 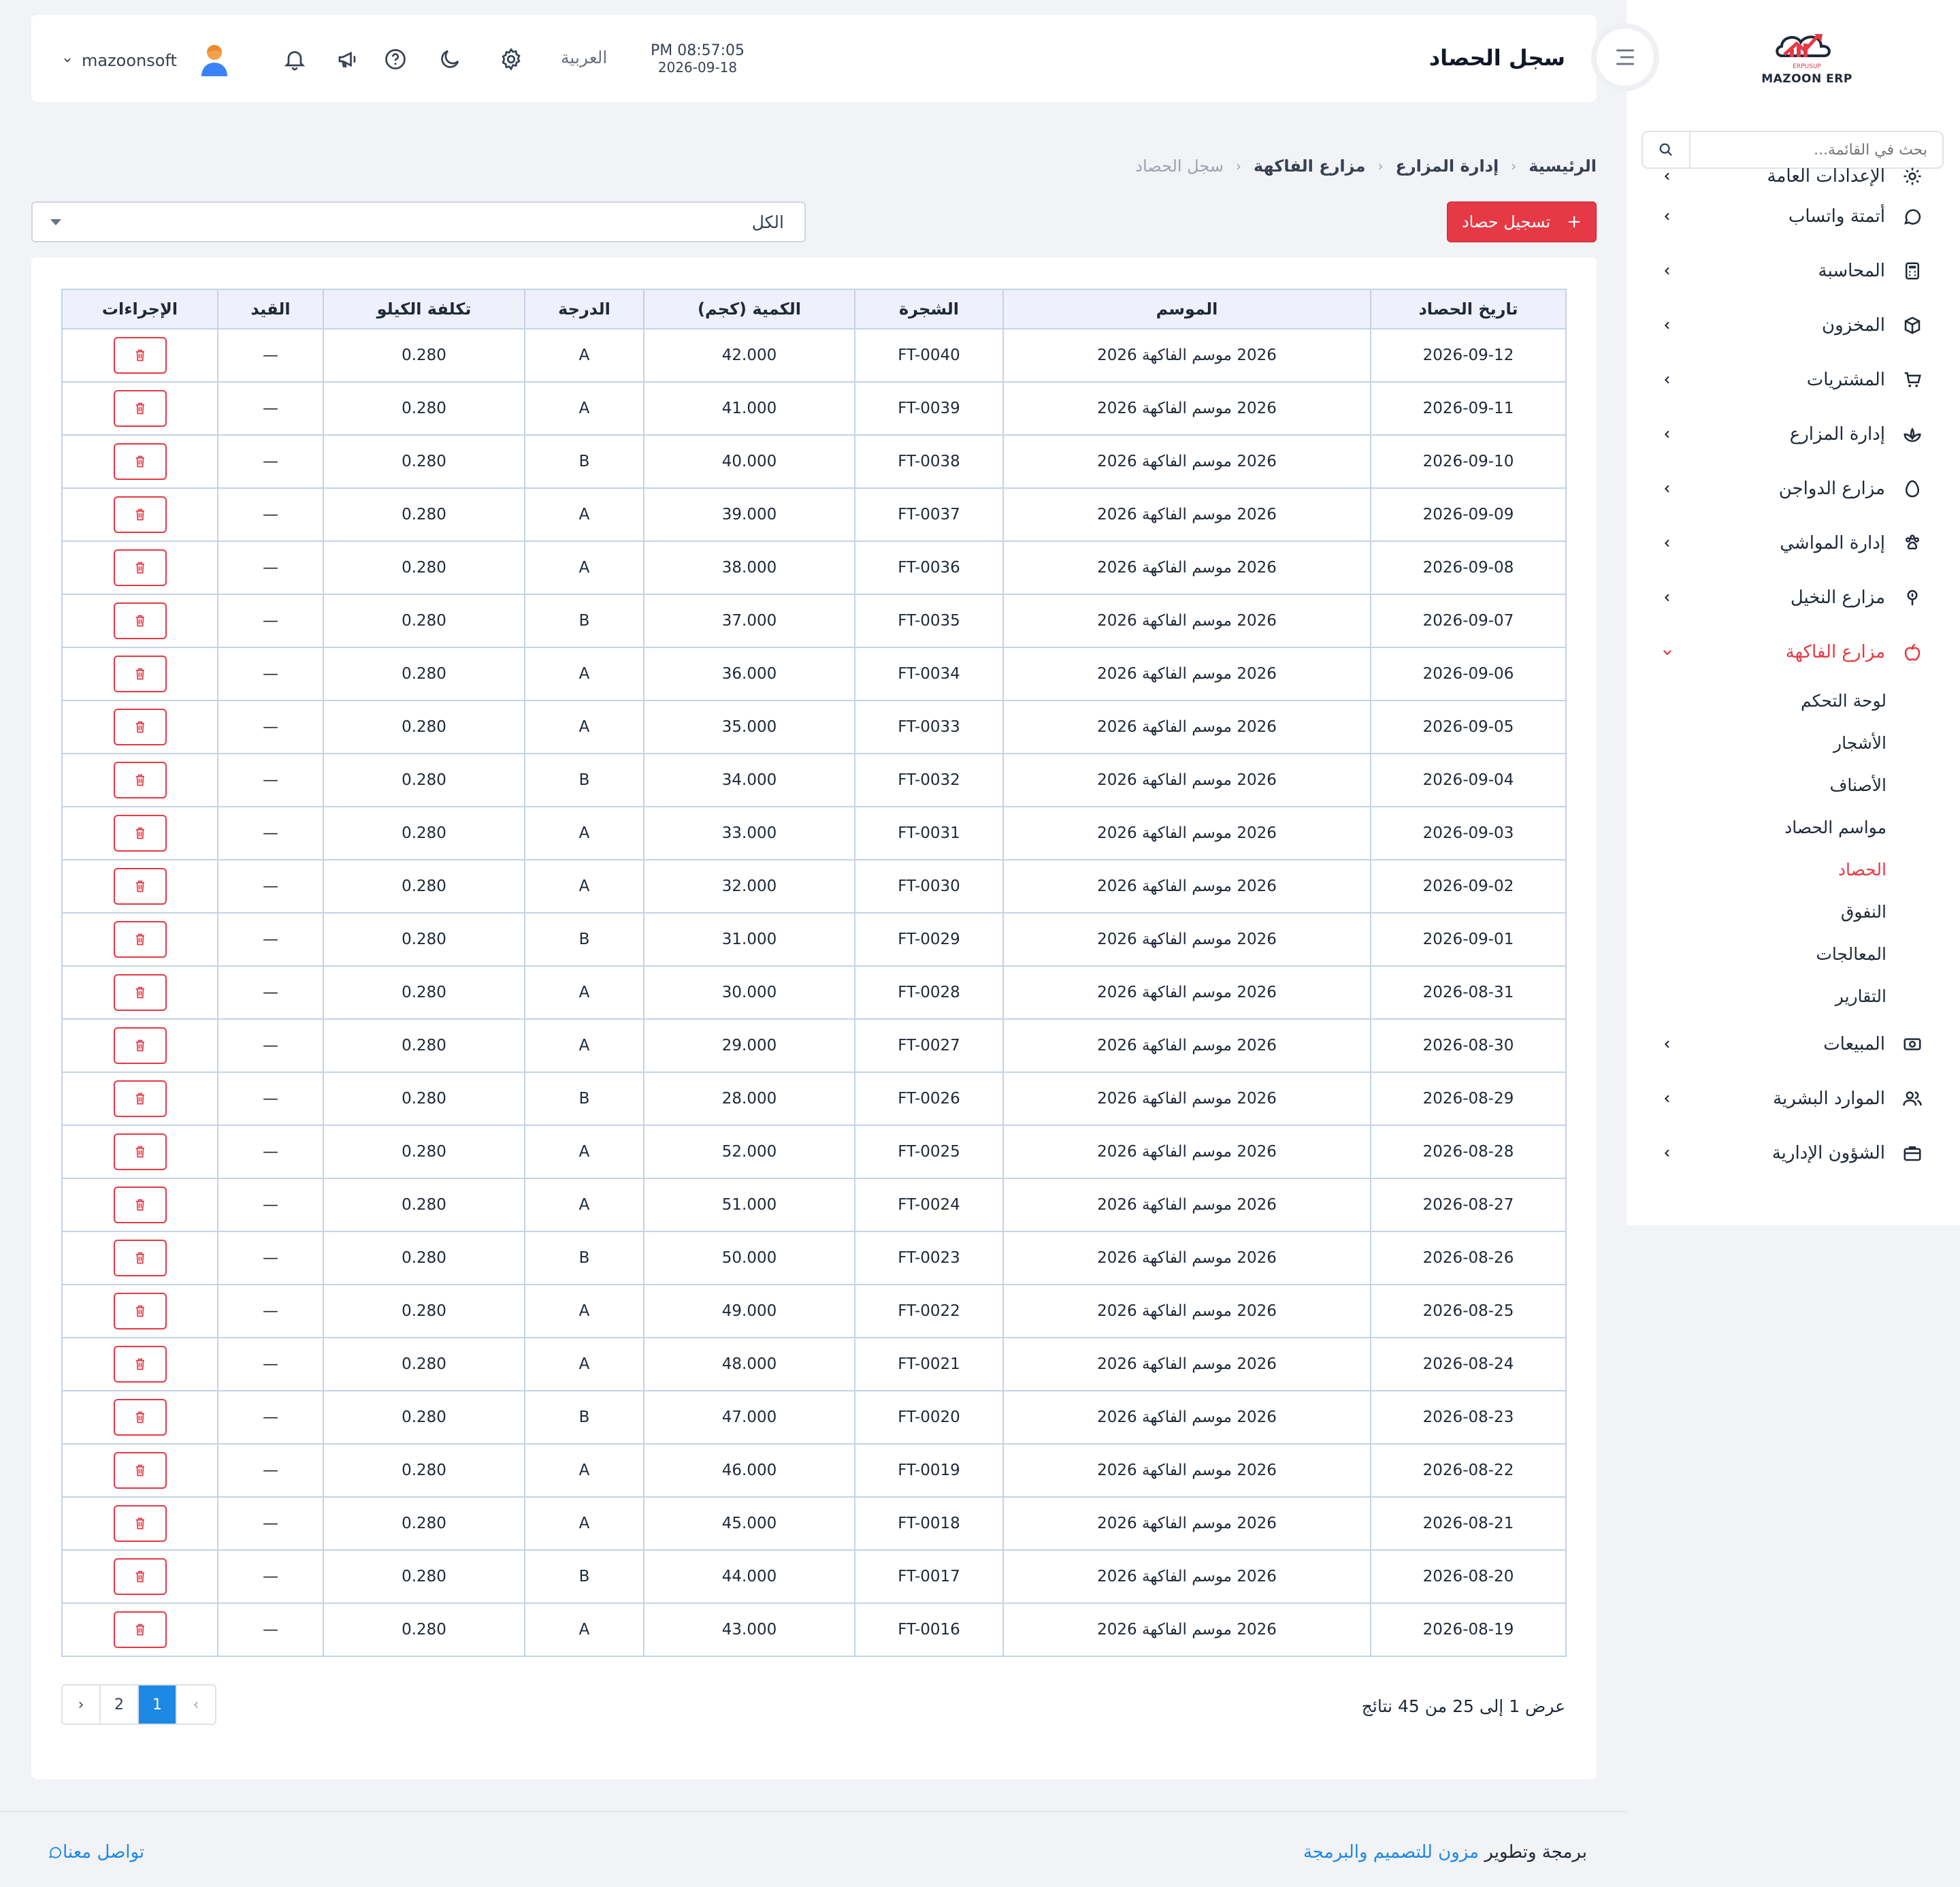 What do you see at coordinates (1794, 1098) in the screenshot?
I see `sidebar-item-hr: الموارد البشرية` at bounding box center [1794, 1098].